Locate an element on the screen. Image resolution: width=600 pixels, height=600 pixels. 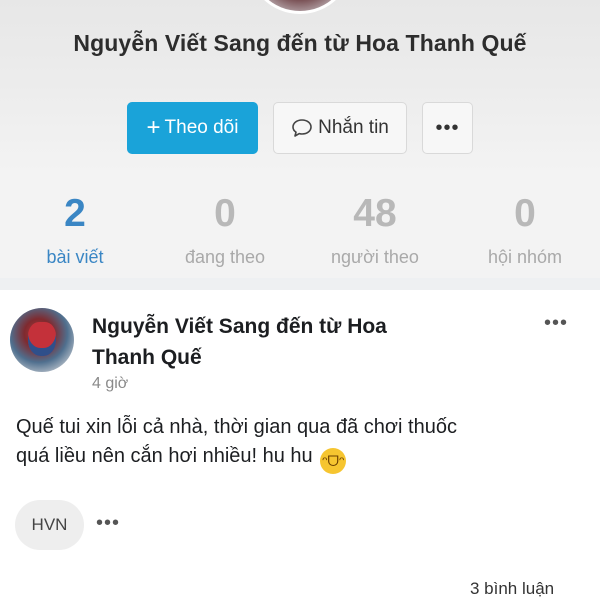
avatar-figure is located at coordinates (42, 339).